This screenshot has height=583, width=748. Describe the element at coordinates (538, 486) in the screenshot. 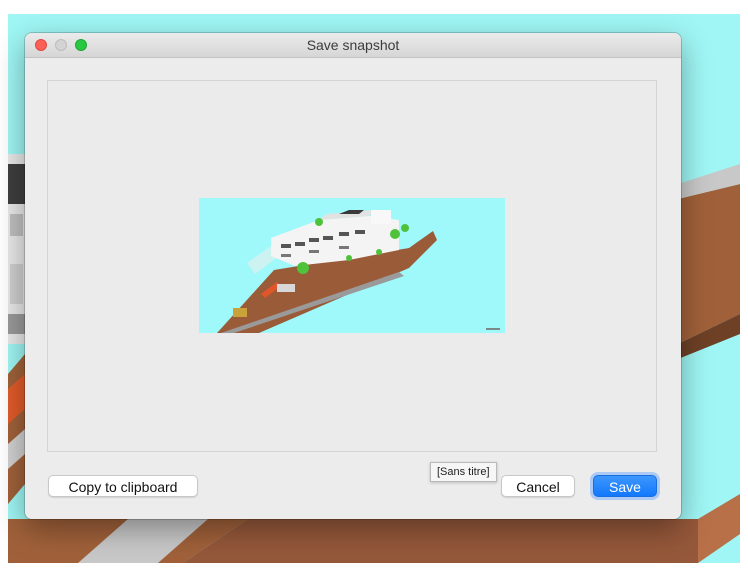

I see `cancel-button: Cancel` at that location.